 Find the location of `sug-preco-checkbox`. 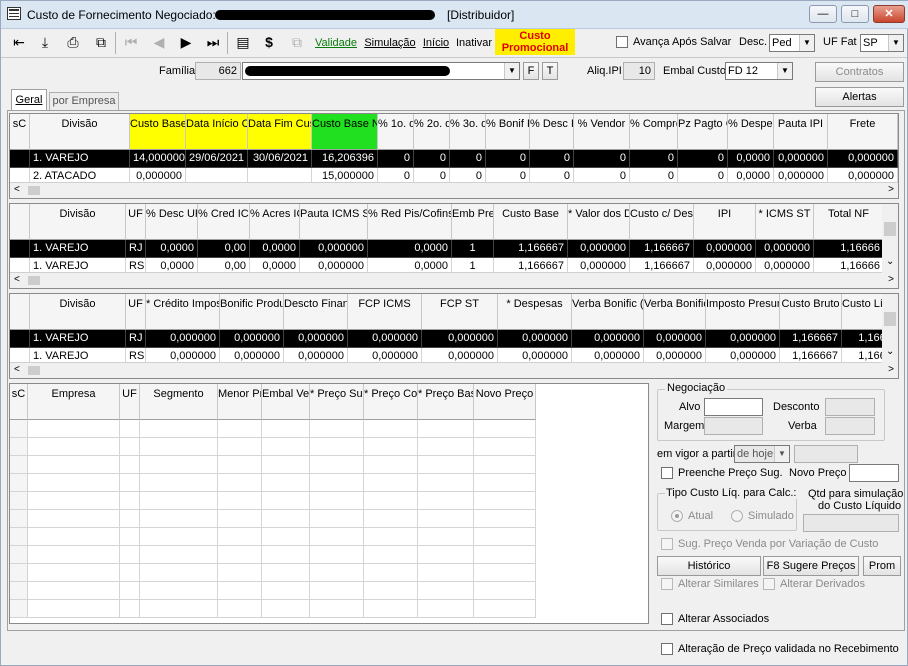

sug-preco-checkbox is located at coordinates (667, 544).